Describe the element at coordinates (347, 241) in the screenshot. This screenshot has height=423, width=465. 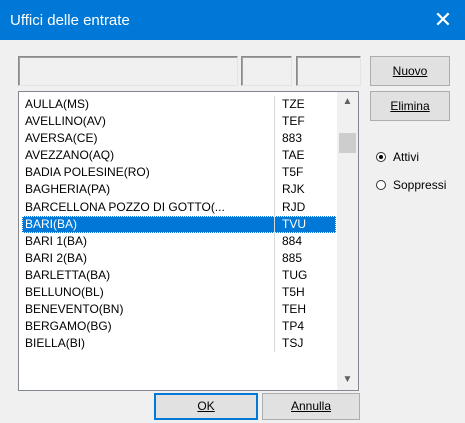
I see `vertical-scrollbar: ▲ ▼` at that location.